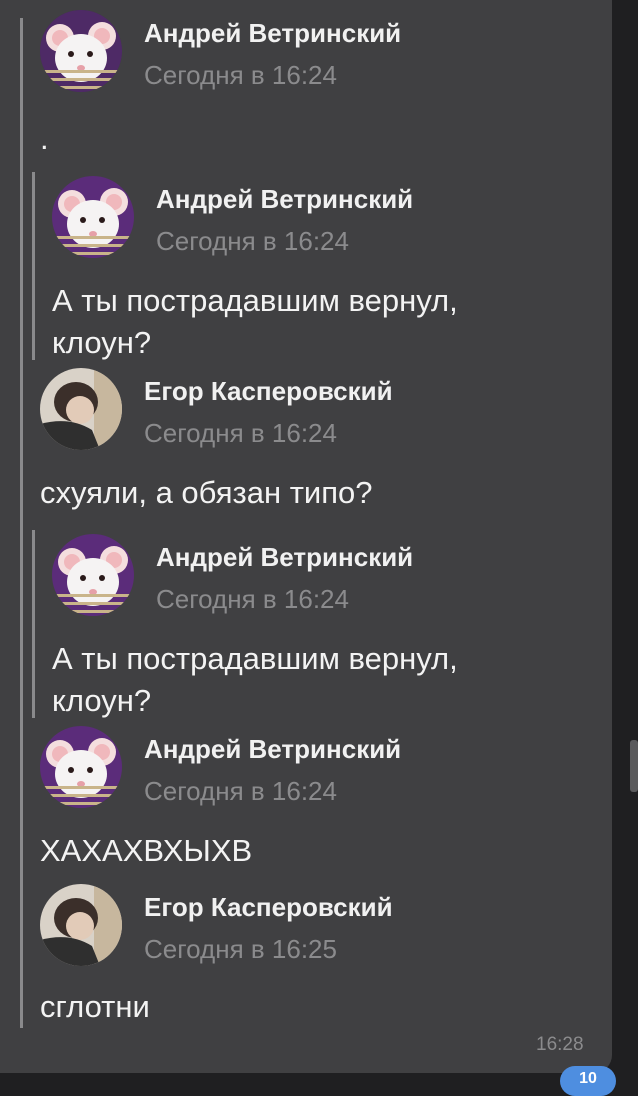  I want to click on bubble-timestamp: 16:28, so click(560, 1044).